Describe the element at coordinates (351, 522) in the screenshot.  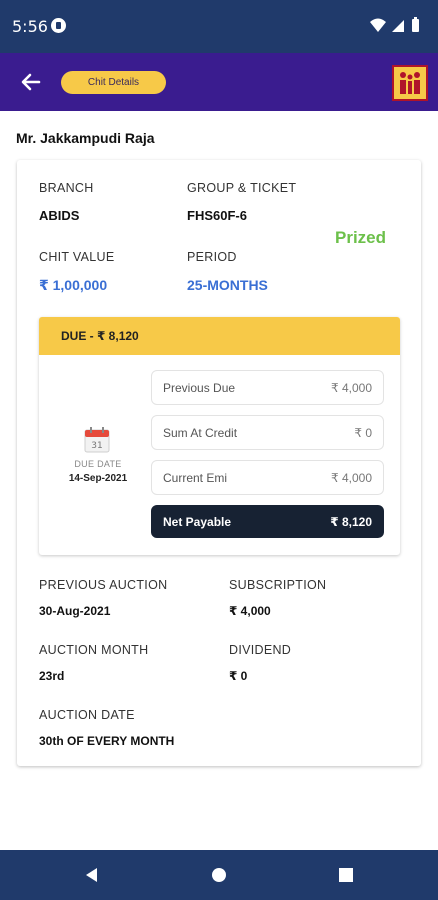
I see `row-value: ₹ 8,120` at that location.